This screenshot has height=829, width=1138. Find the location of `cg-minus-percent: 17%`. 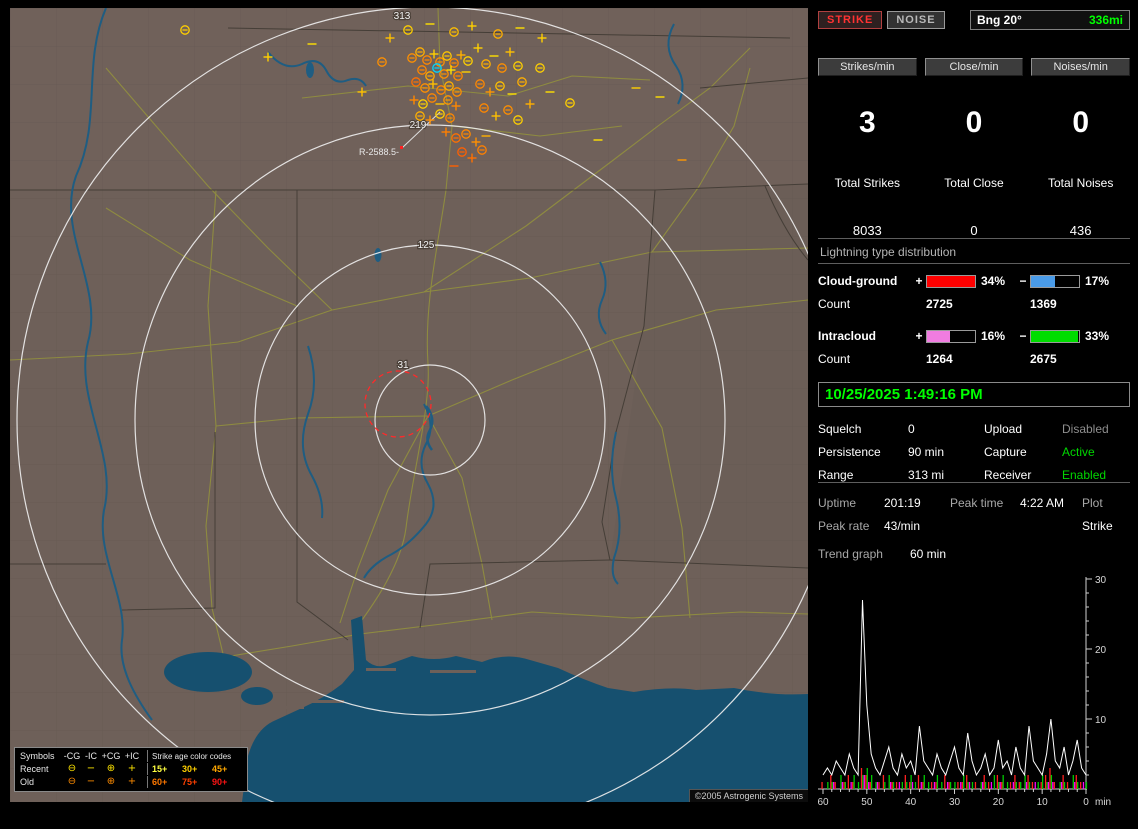

cg-minus-percent: 17% is located at coordinates (1097, 281).